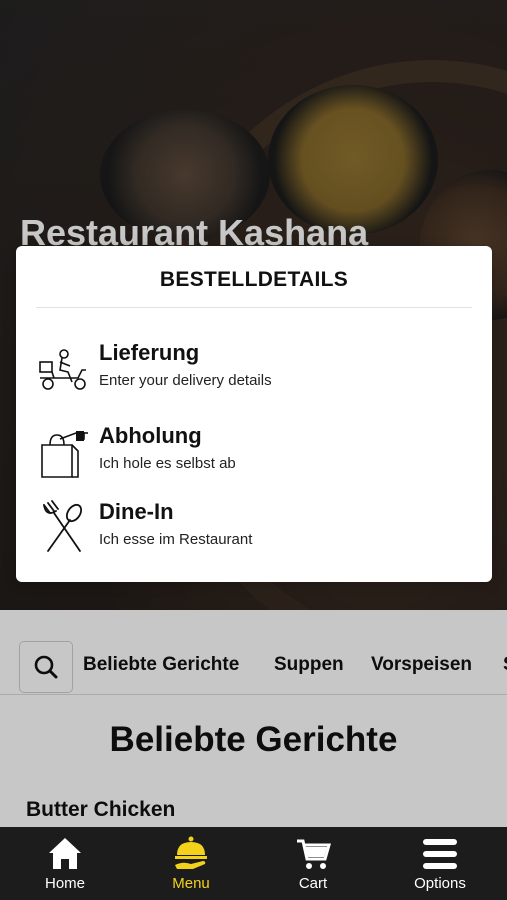 This screenshot has width=507, height=900. I want to click on modal-title: BESTELLDETAILS, so click(254, 279).